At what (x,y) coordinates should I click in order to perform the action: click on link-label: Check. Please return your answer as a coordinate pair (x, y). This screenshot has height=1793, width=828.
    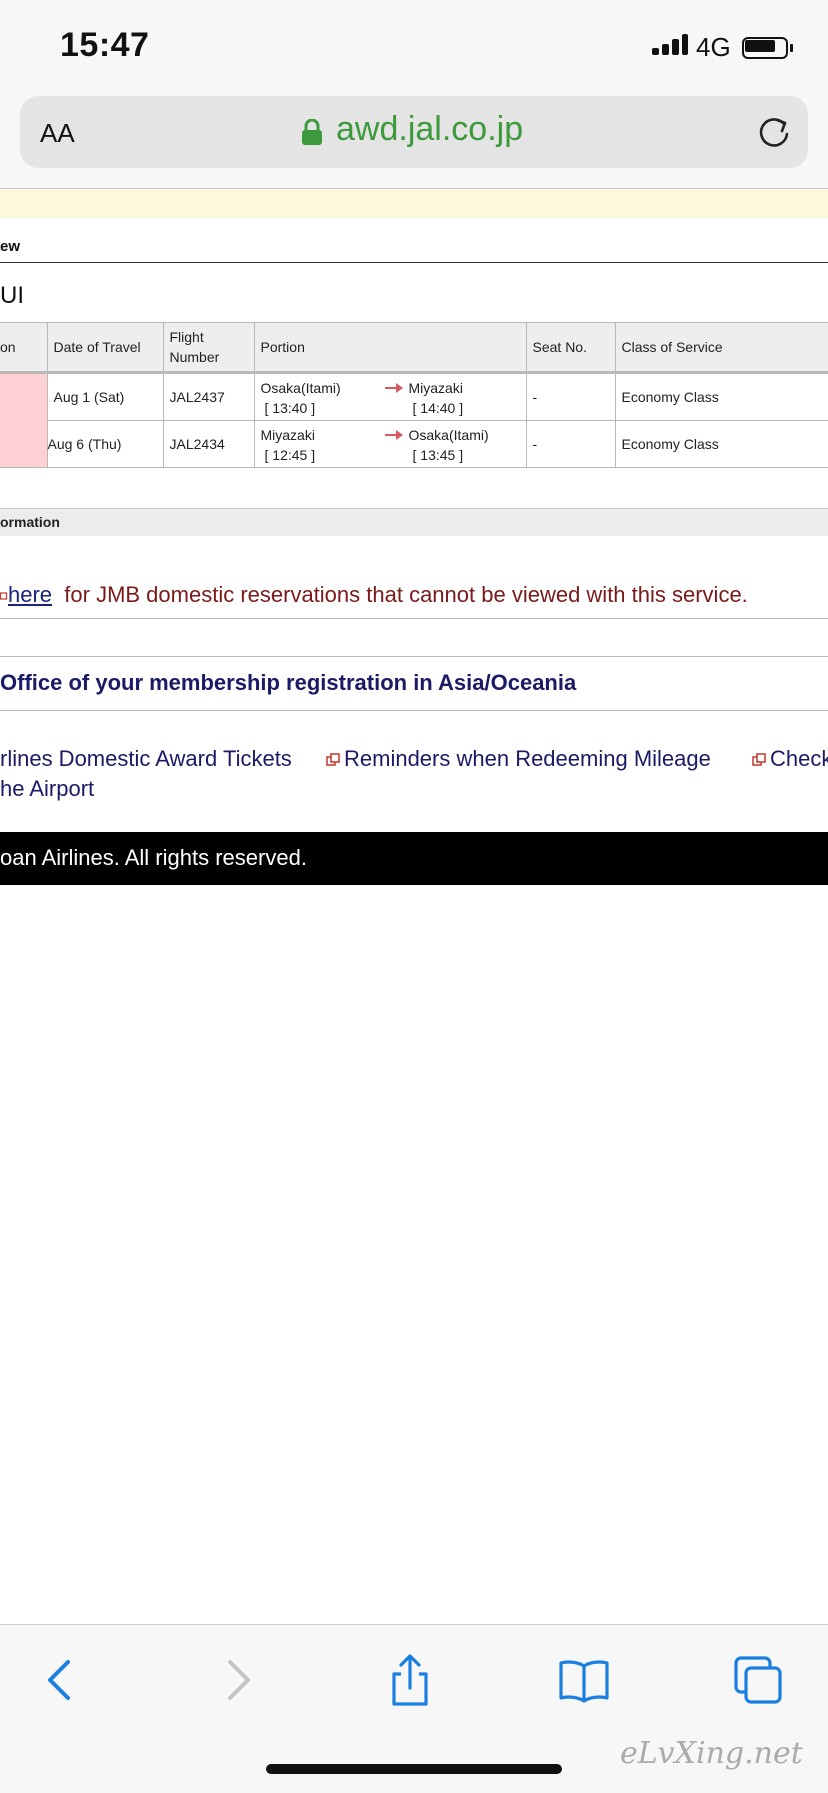
    Looking at the image, I should click on (799, 758).